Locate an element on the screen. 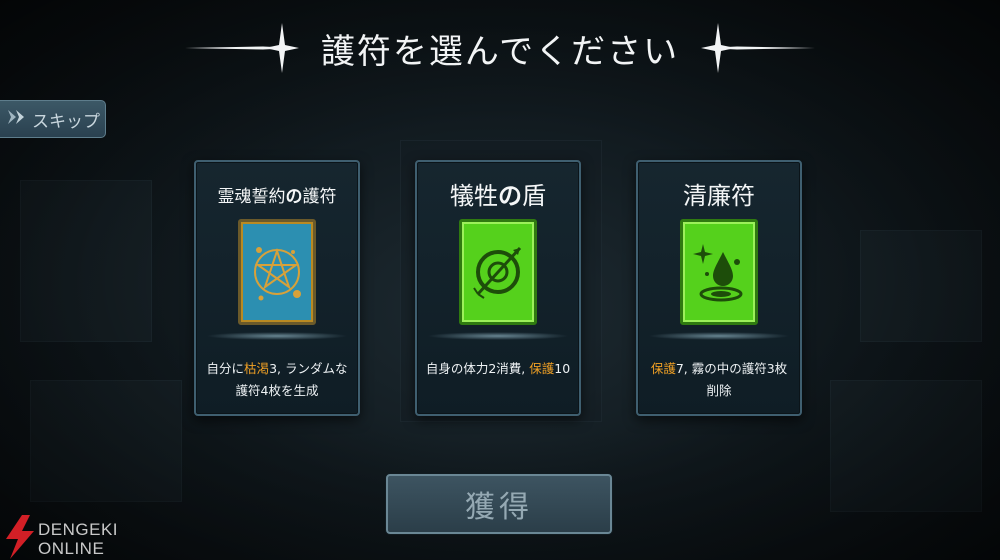 Image resolution: width=1000 pixels, height=560 pixels. skip-label: スキップ is located at coordinates (66, 121).